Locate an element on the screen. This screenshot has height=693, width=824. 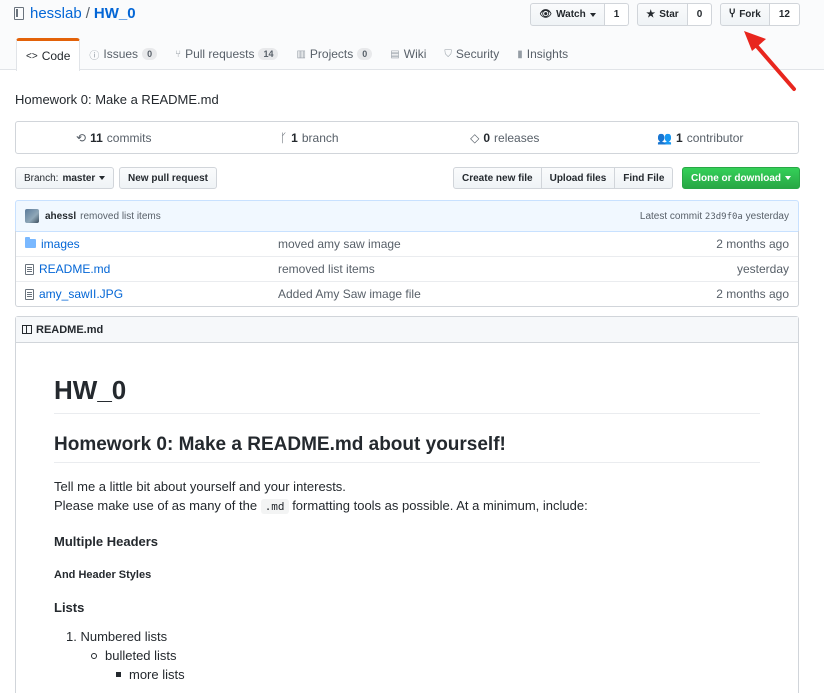
file-commit-message-link: removed list items is located at coordinates (507, 269).